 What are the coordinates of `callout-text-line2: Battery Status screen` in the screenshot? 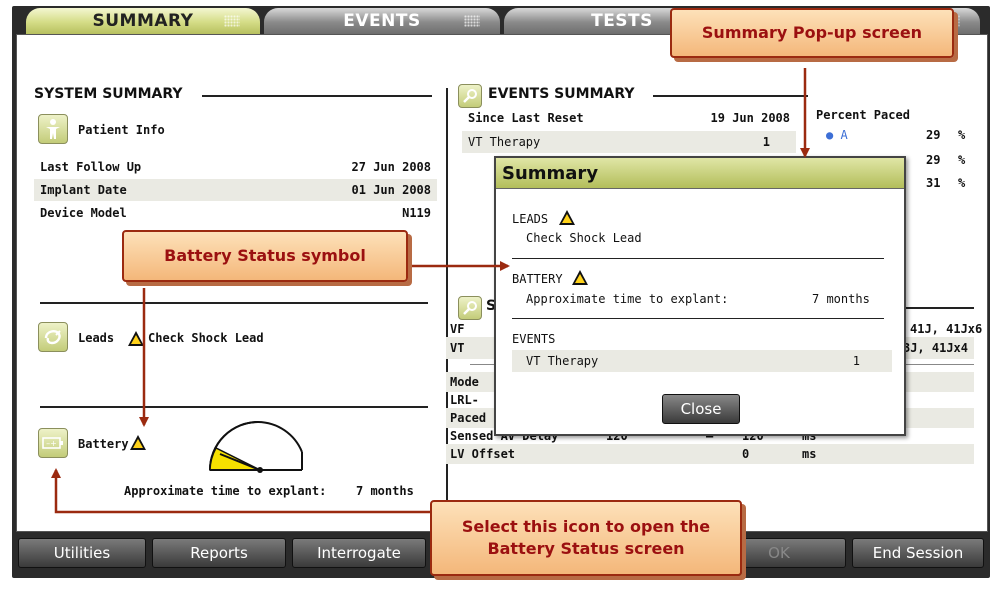 It's located at (586, 548).